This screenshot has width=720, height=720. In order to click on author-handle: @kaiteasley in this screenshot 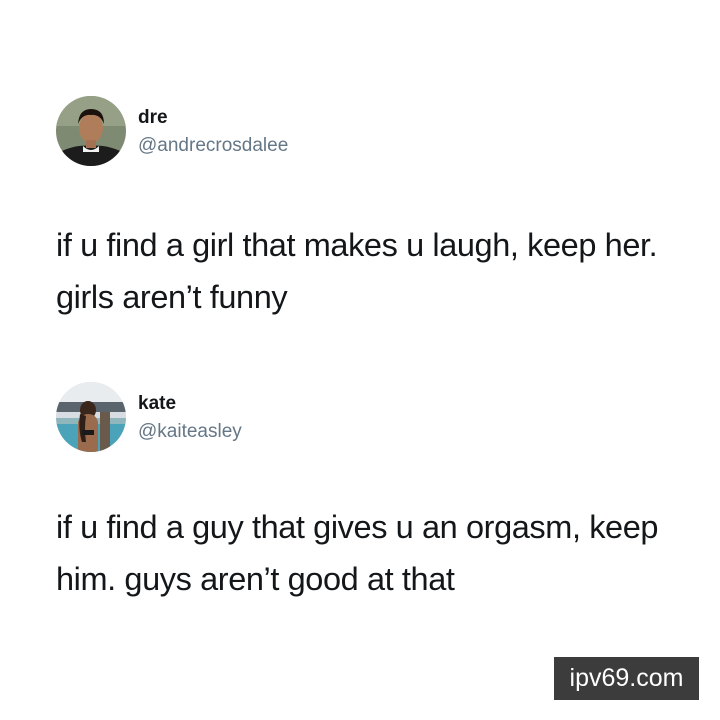, I will do `click(190, 432)`.